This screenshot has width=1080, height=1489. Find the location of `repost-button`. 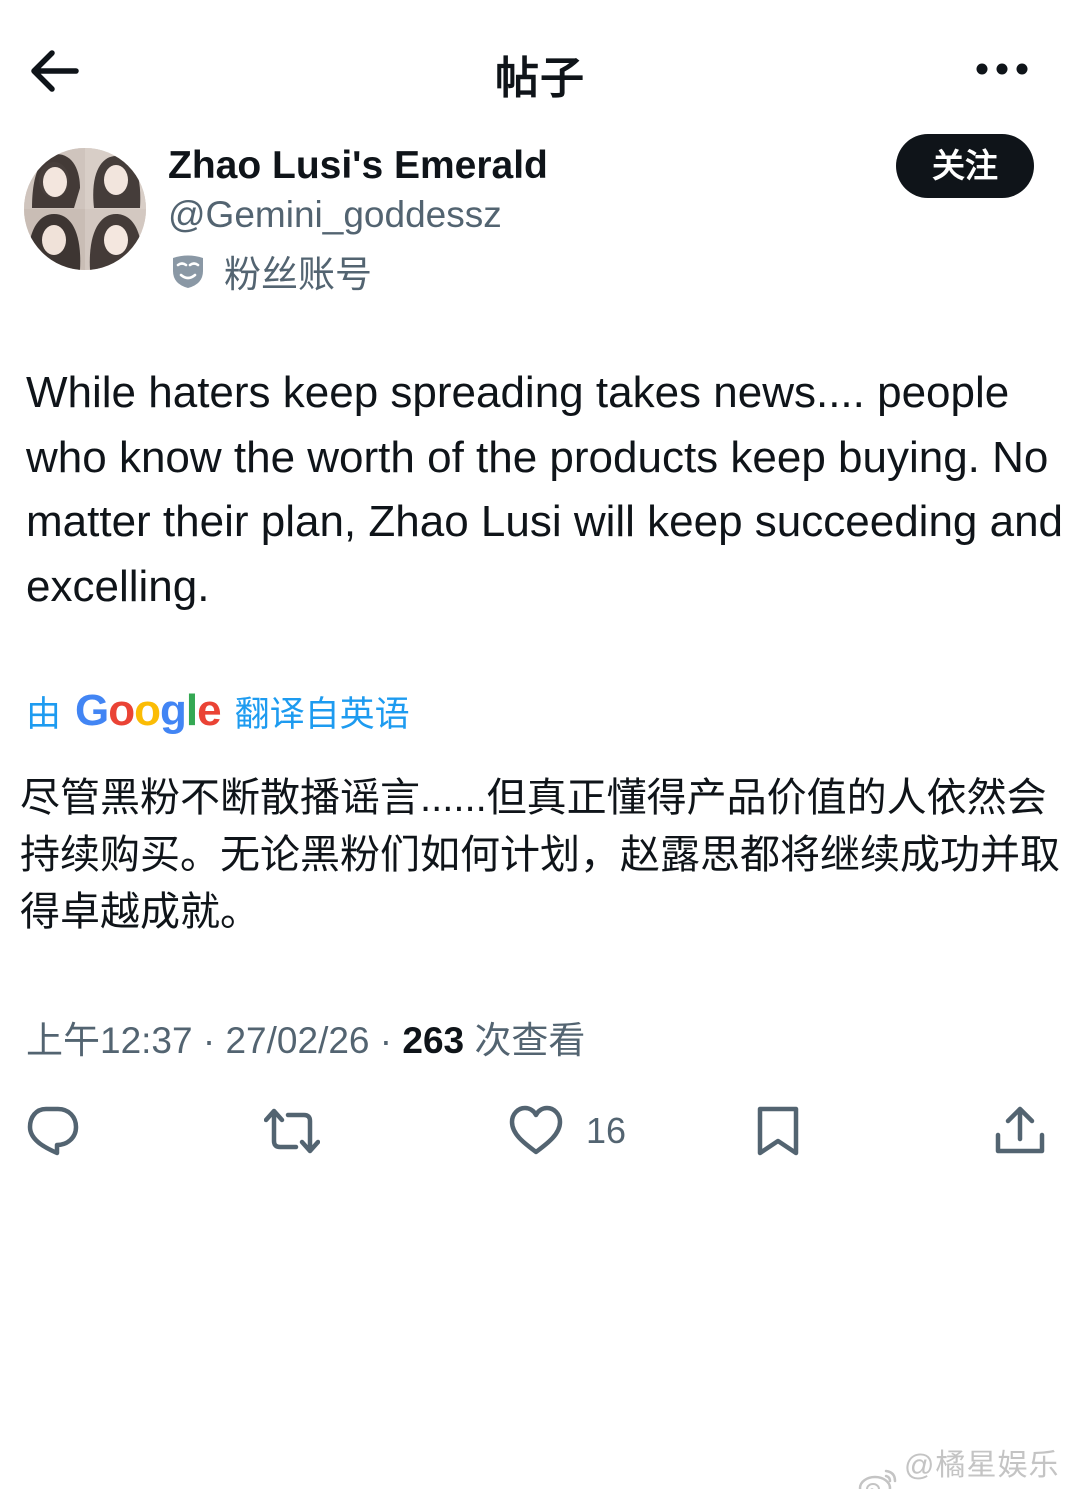

repost-button is located at coordinates (292, 1131).